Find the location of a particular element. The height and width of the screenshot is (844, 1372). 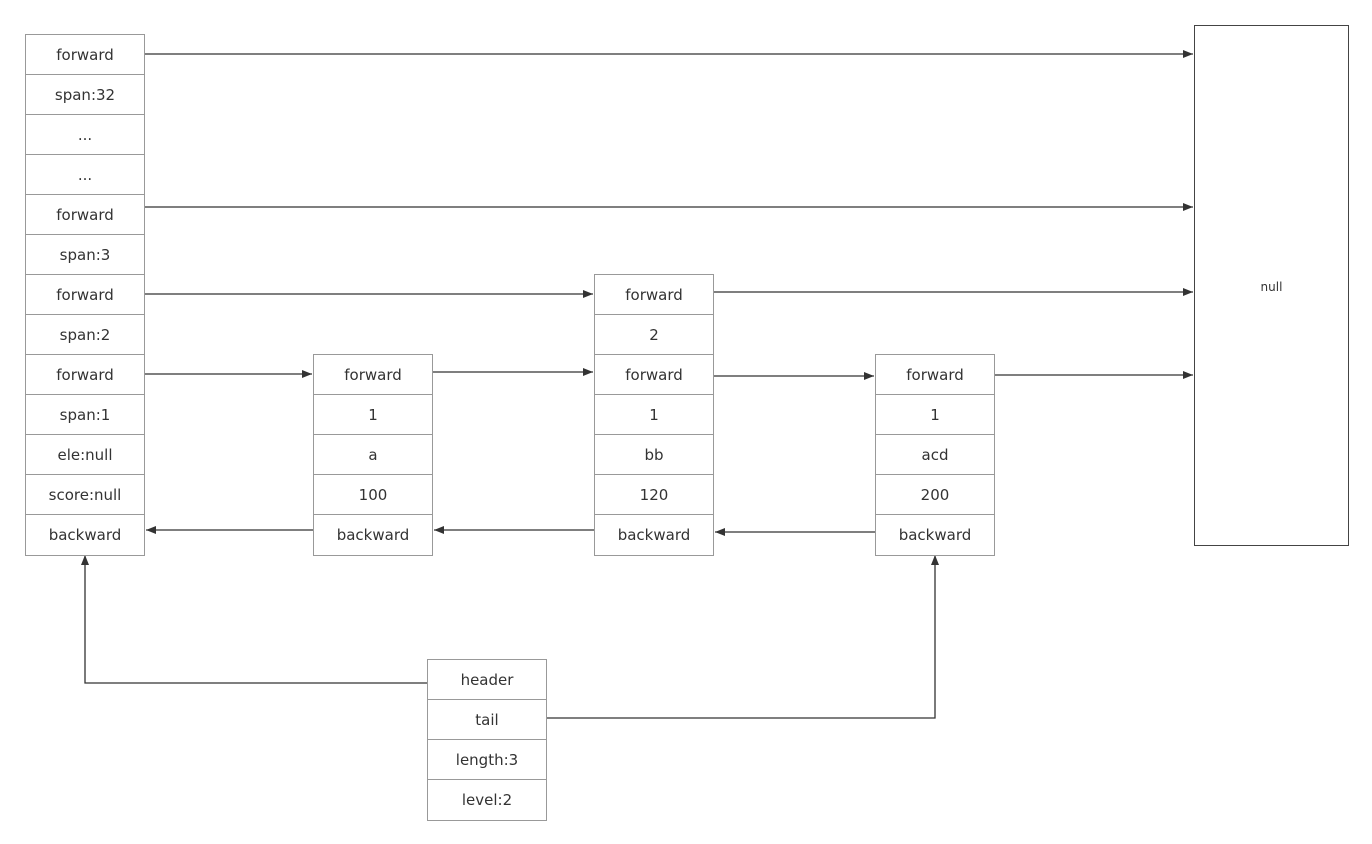

skiplist-struct: header tail length:3 level:2 is located at coordinates (487, 740).